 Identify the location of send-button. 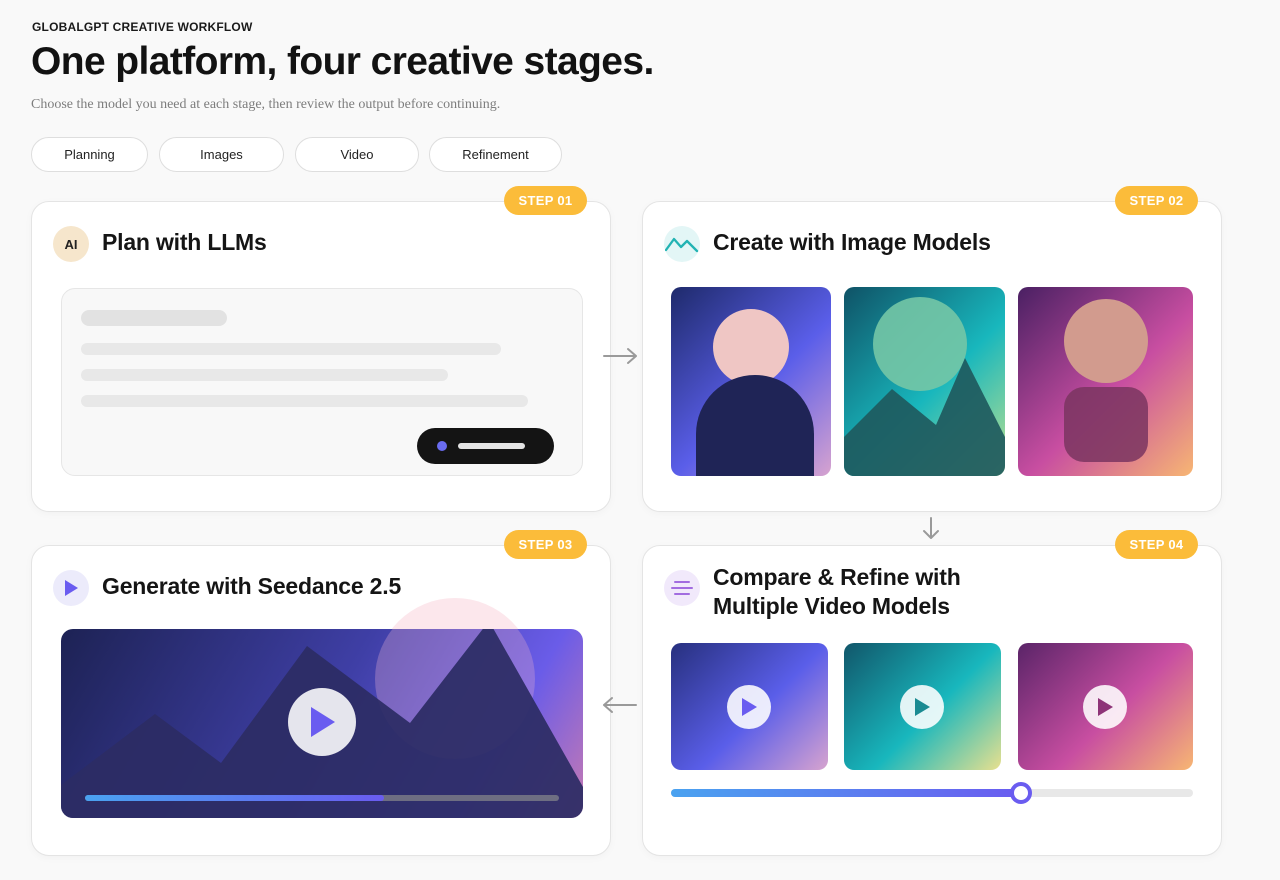
(485, 446).